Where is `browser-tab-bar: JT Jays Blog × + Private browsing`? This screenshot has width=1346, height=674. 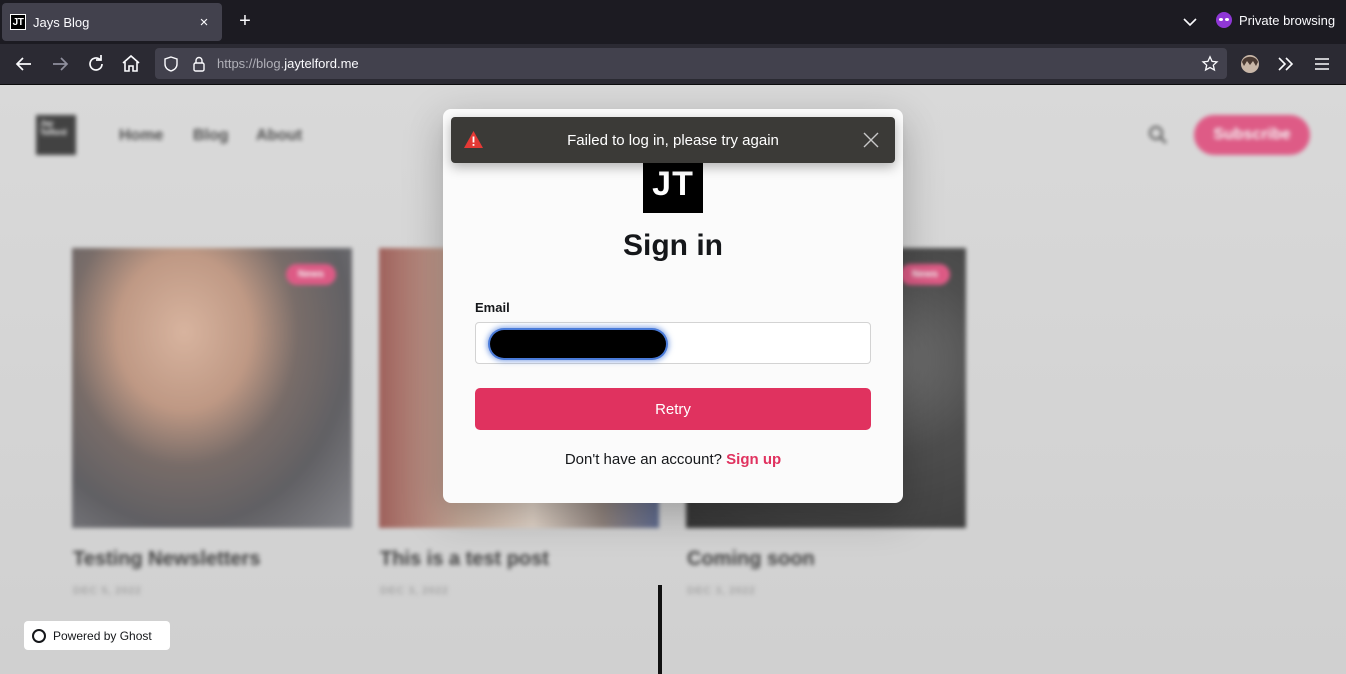 browser-tab-bar: JT Jays Blog × + Private browsing is located at coordinates (673, 22).